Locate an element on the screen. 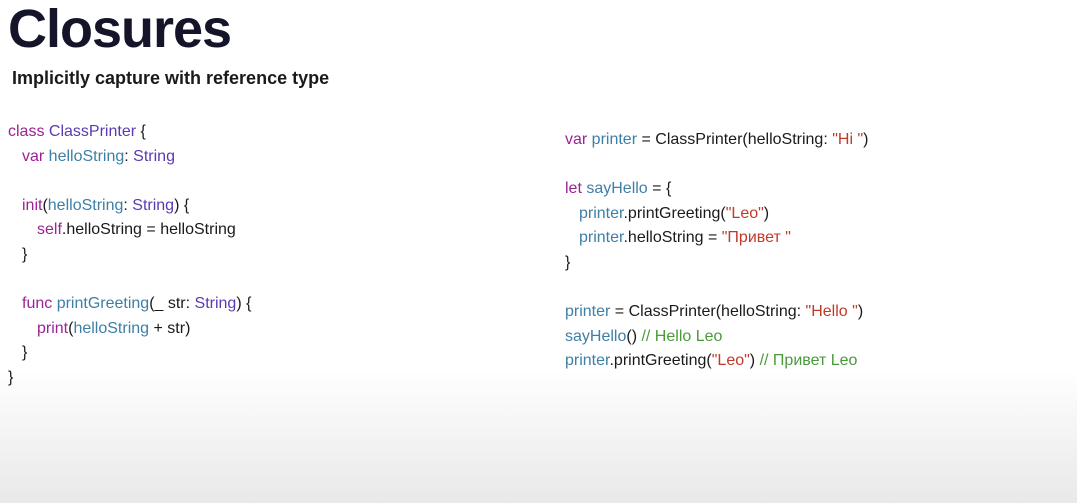 The height and width of the screenshot is (503, 1077). right-code-line: sayHello() // Hello Leo is located at coordinates (716, 337).